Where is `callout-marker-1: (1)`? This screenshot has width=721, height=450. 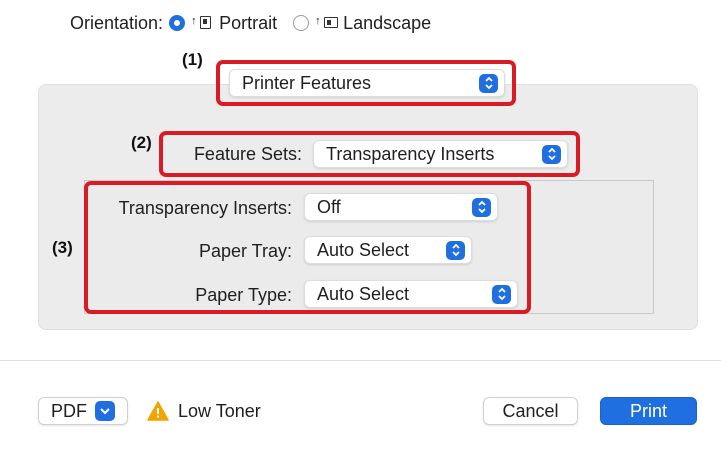
callout-marker-1: (1) is located at coordinates (192, 59).